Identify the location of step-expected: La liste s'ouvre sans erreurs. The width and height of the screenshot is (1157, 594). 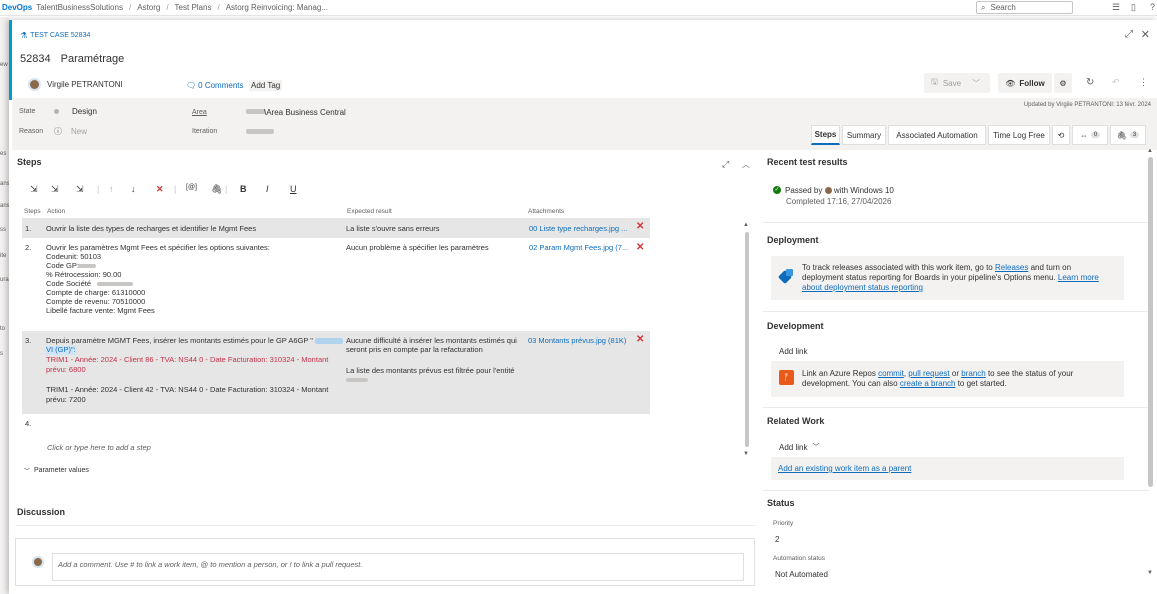
(393, 229).